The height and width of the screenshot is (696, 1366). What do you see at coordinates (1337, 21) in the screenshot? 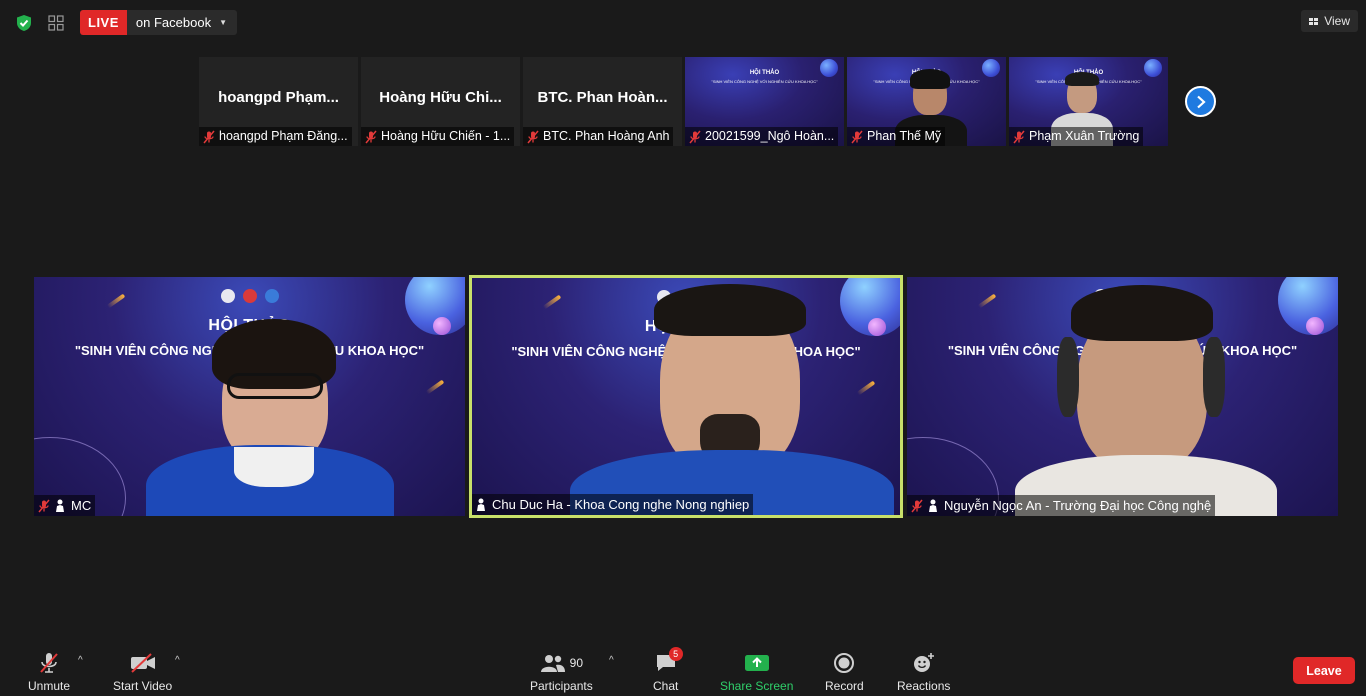
I see `view-label: View` at bounding box center [1337, 21].